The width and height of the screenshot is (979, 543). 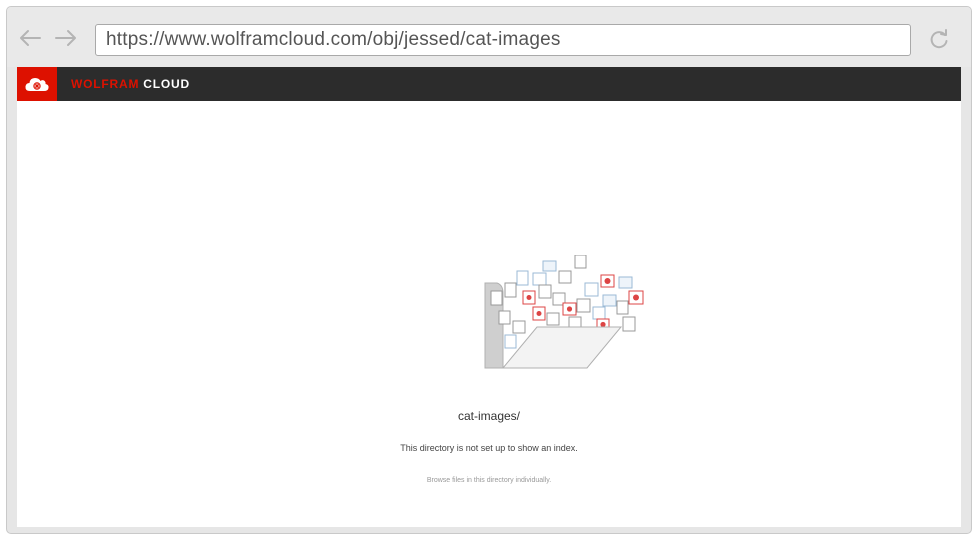 What do you see at coordinates (489, 84) in the screenshot?
I see `wolfram-cloud-header: WOLFRAM CLOUD` at bounding box center [489, 84].